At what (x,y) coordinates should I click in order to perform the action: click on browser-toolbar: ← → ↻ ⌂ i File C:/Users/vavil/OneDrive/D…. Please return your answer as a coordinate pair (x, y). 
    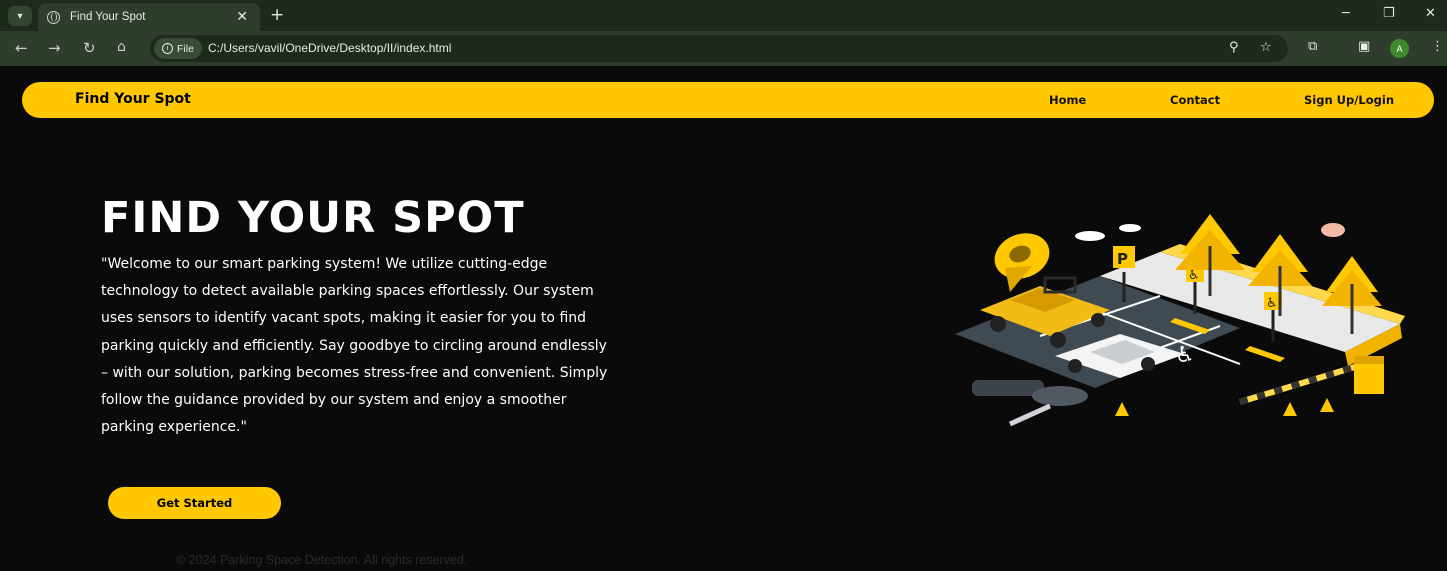
    Looking at the image, I should click on (723, 48).